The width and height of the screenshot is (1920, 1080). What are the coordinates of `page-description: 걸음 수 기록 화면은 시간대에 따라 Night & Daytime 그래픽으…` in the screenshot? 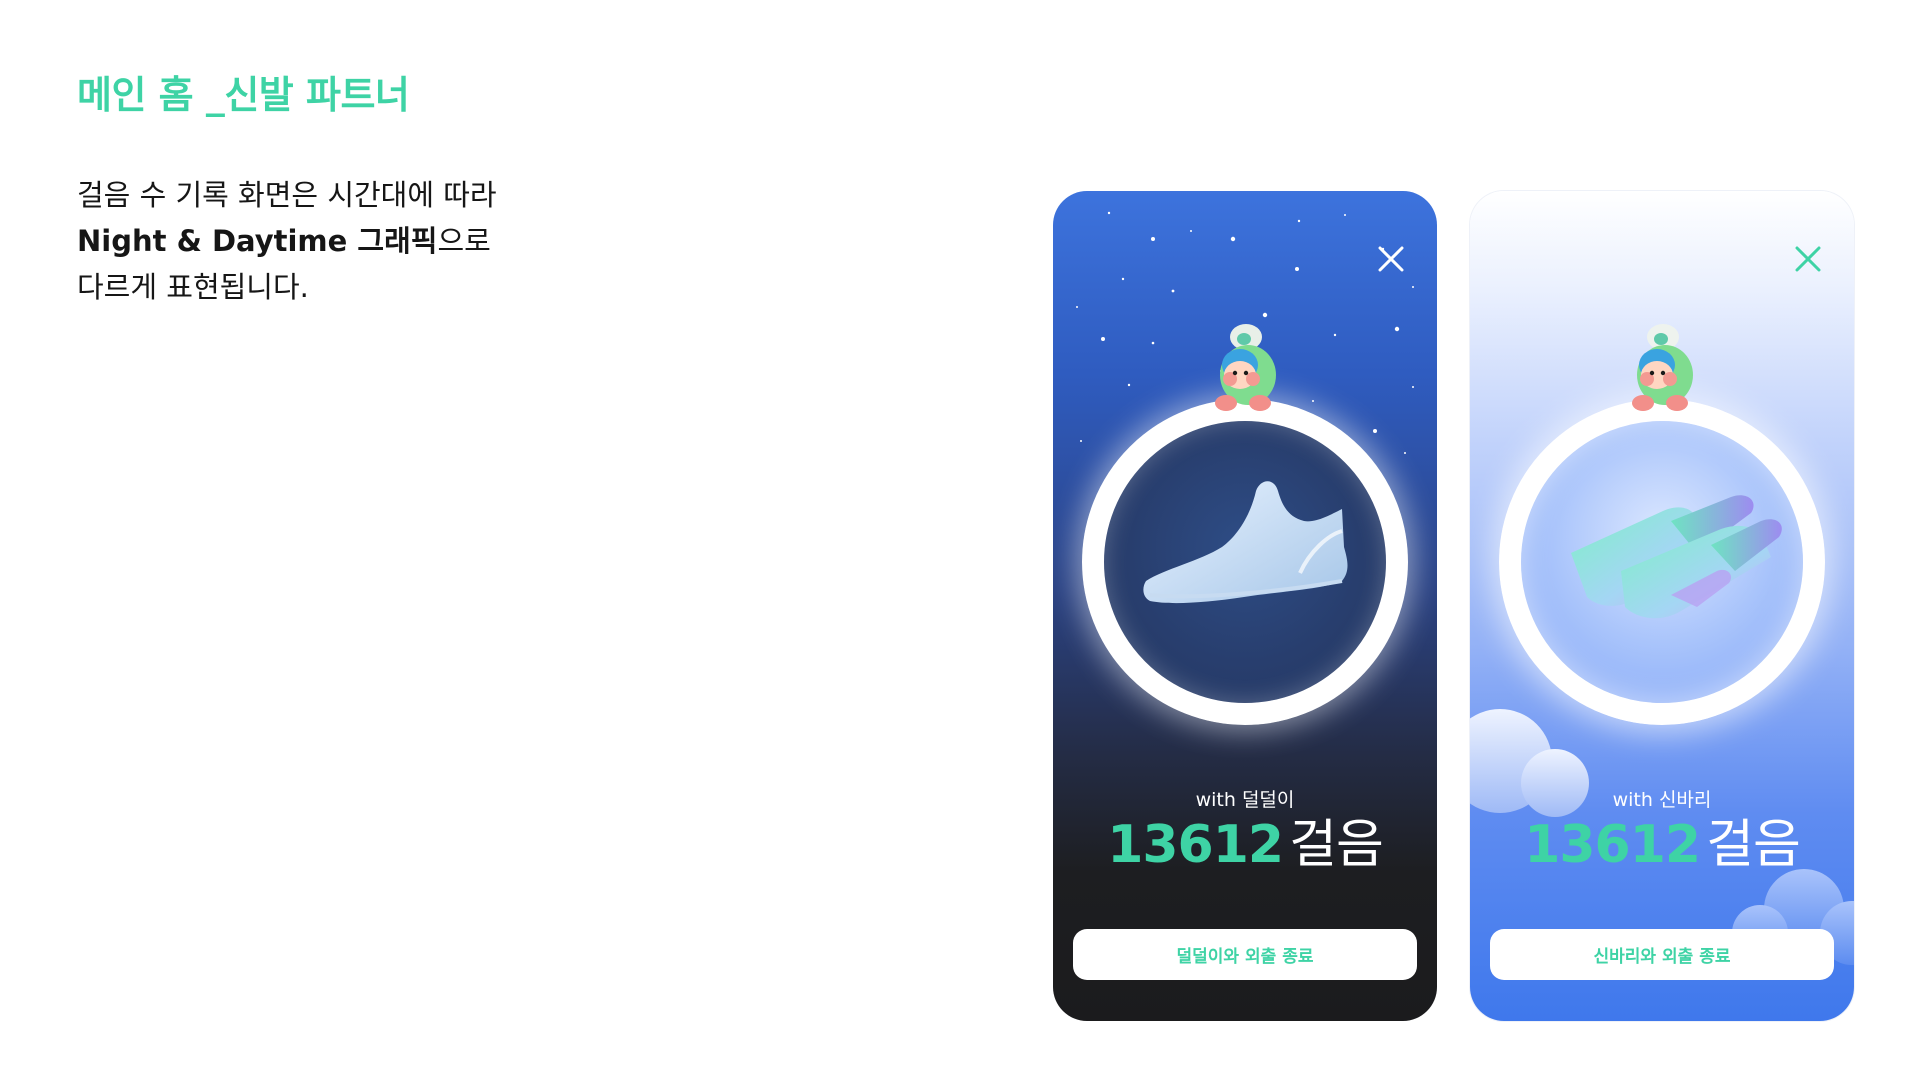 It's located at (287, 241).